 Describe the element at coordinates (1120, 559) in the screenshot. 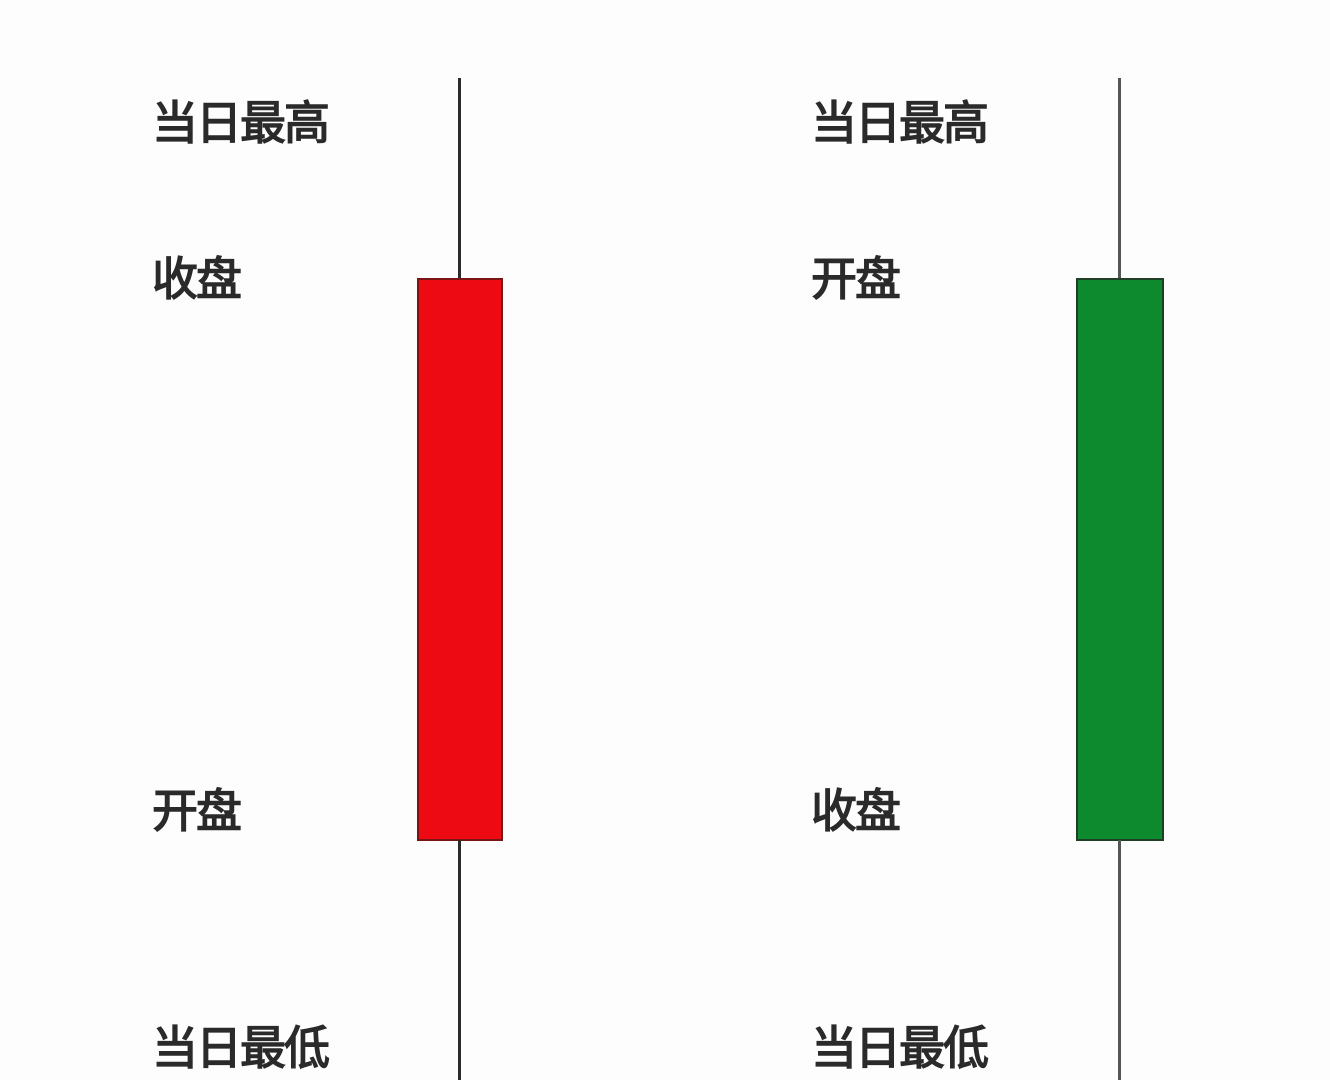

I see `candle-body-green` at that location.